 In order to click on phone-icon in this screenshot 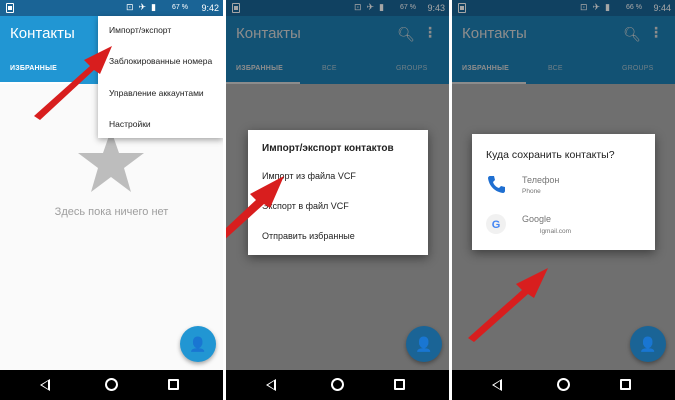, I will do `click(496, 184)`.